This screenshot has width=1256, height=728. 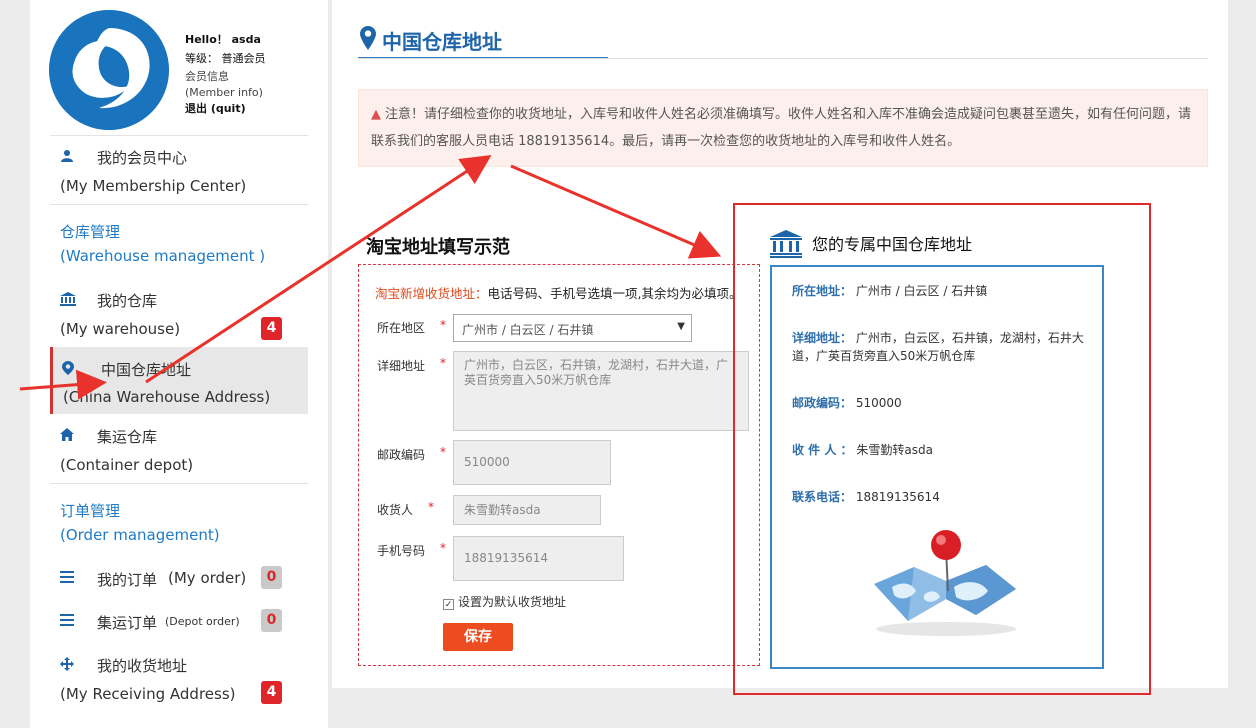 What do you see at coordinates (250, 109) in the screenshot?
I see `quit-link: 退出 (quit)` at bounding box center [250, 109].